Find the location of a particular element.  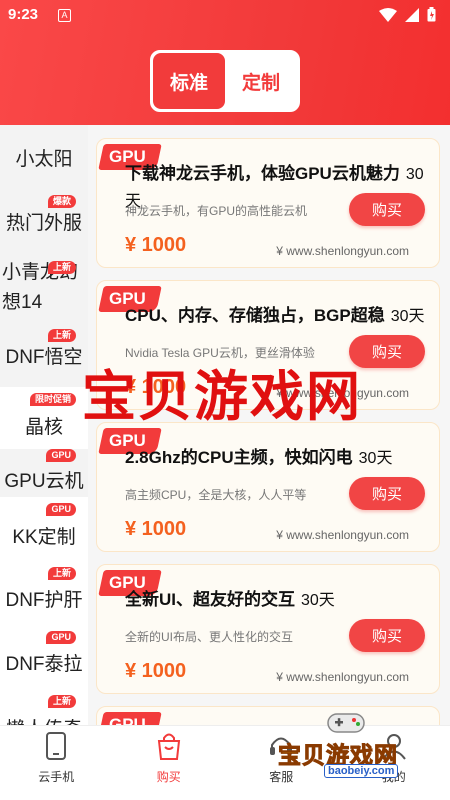

status-bar: 9:23 A is located at coordinates (225, 16).